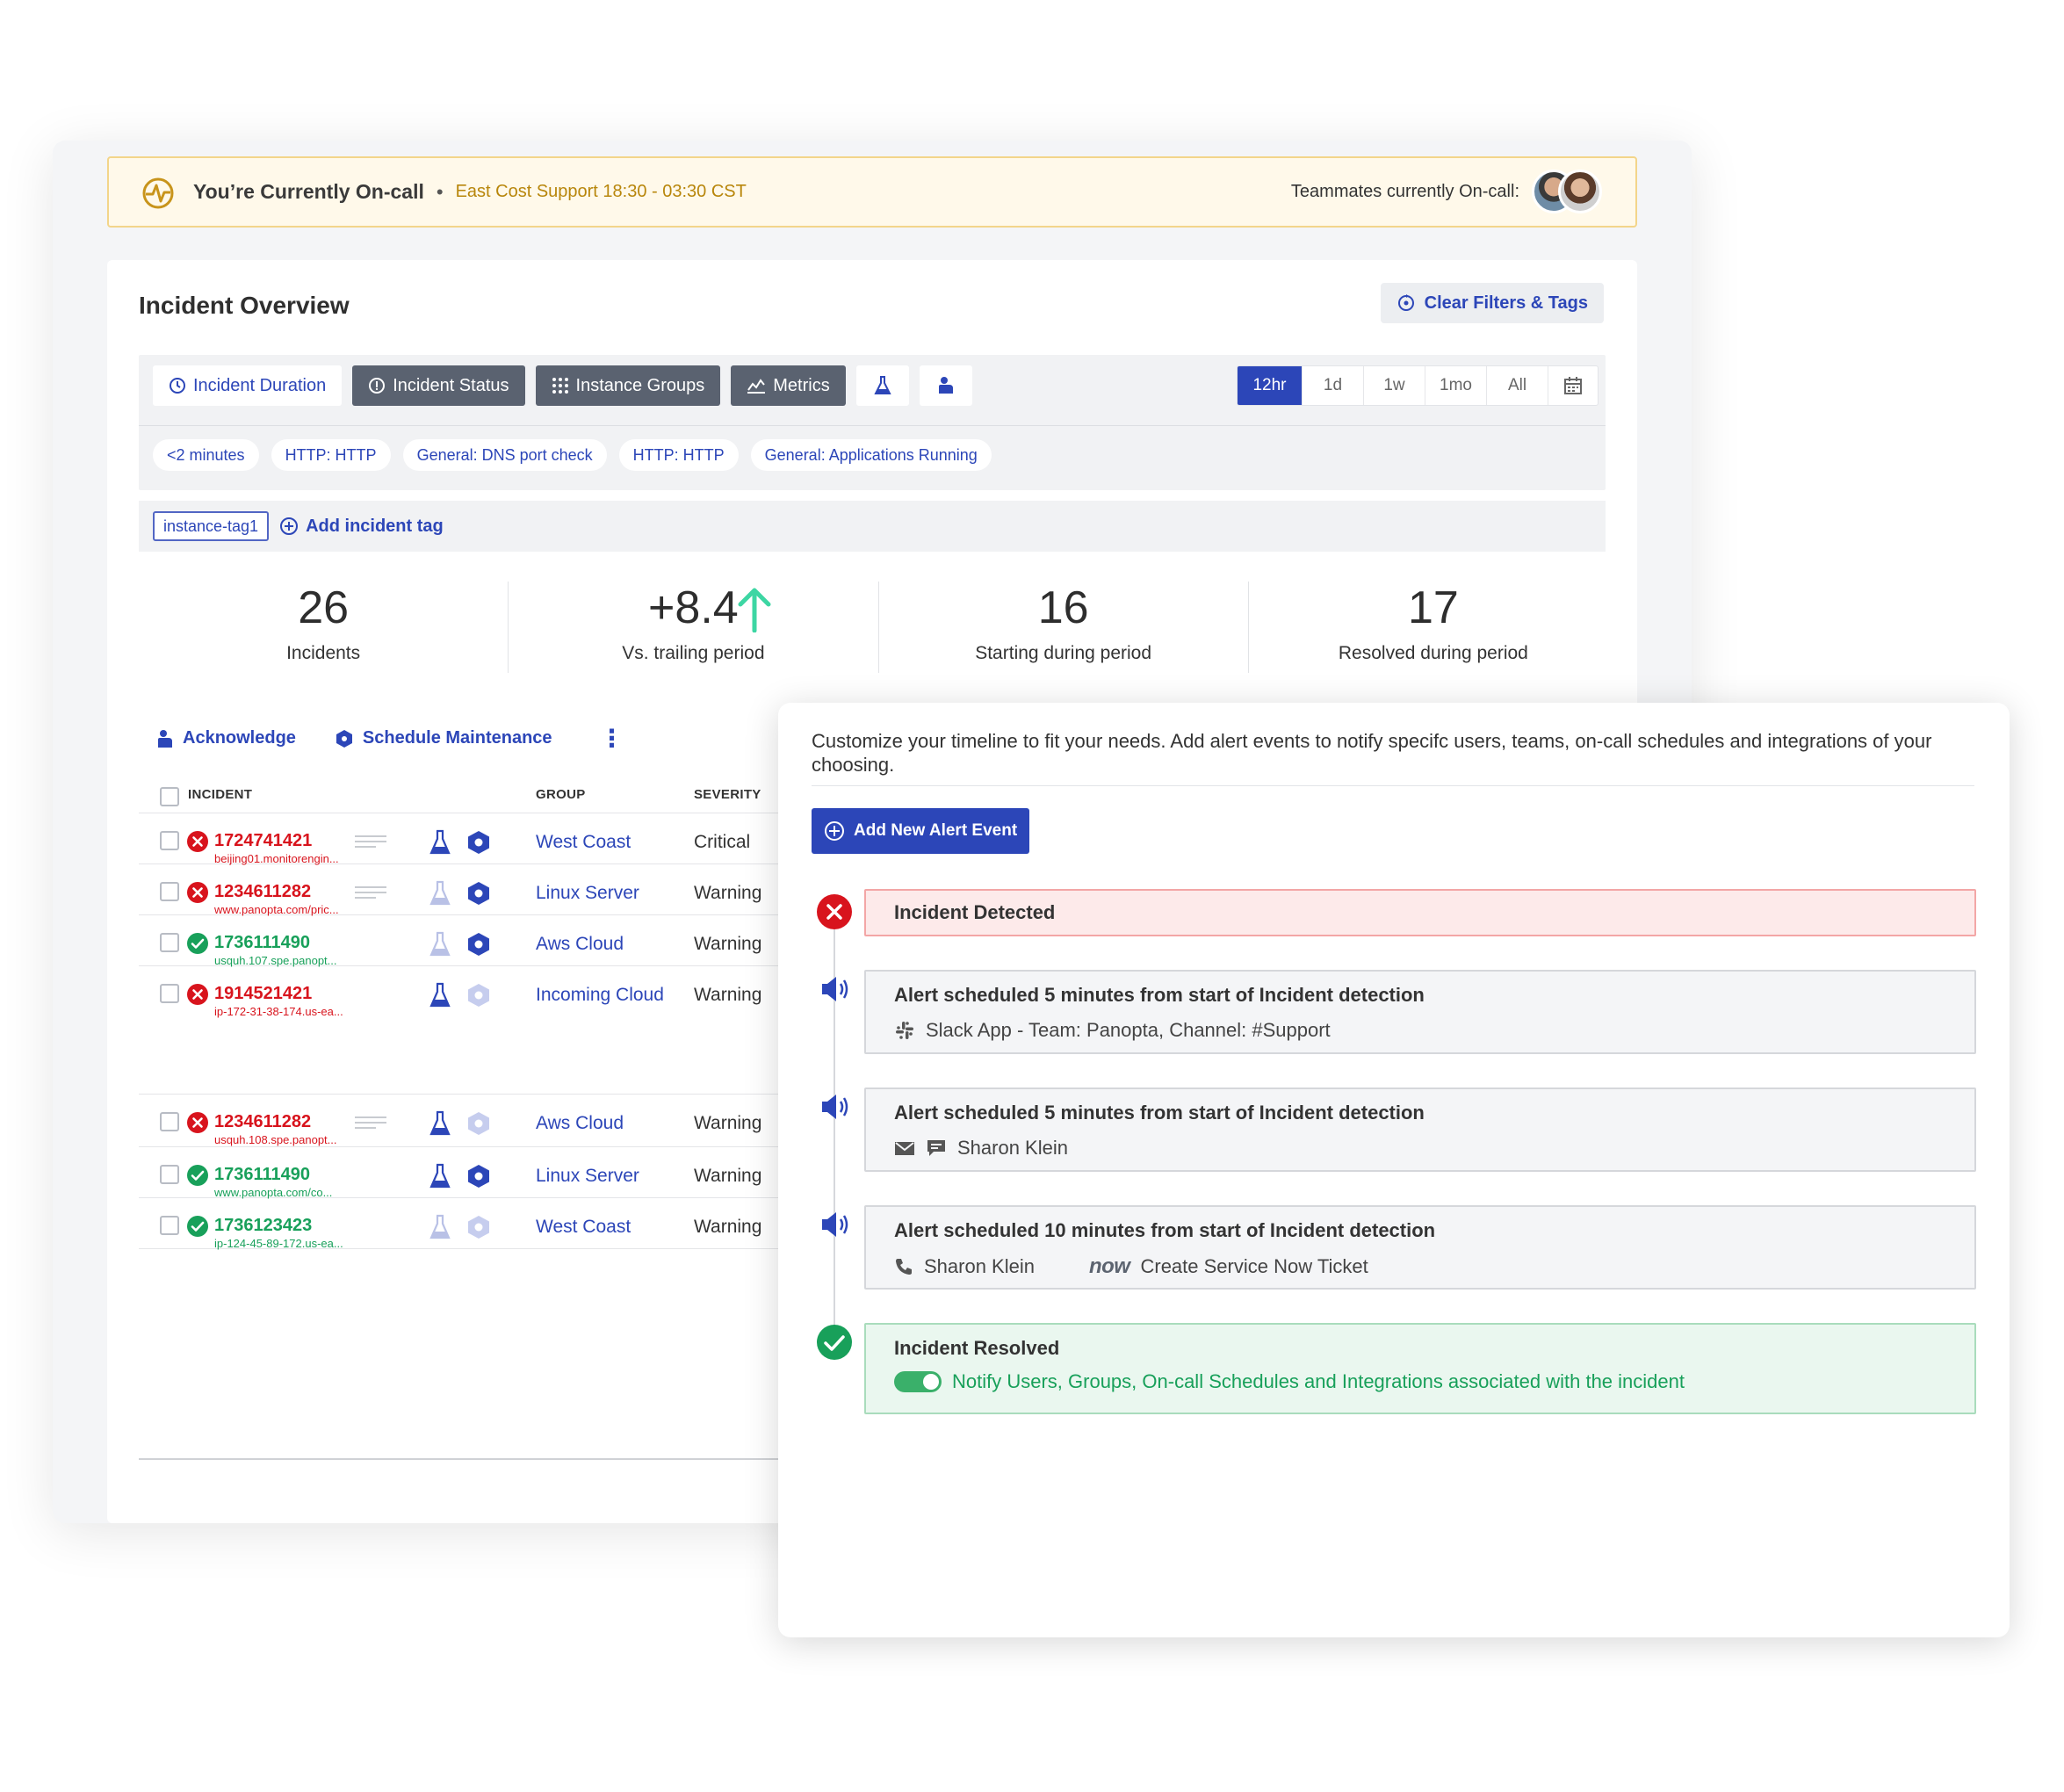  What do you see at coordinates (640, 385) in the screenshot?
I see `tab-label: Instance Groups` at bounding box center [640, 385].